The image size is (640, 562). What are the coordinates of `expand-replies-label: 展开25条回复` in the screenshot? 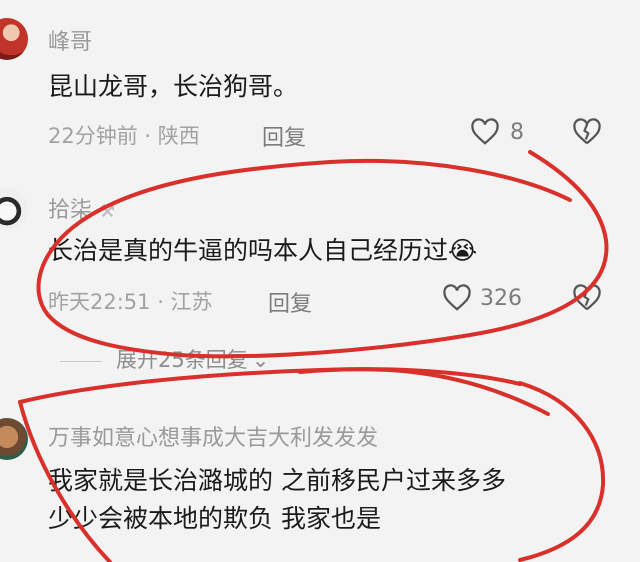 It's located at (182, 360).